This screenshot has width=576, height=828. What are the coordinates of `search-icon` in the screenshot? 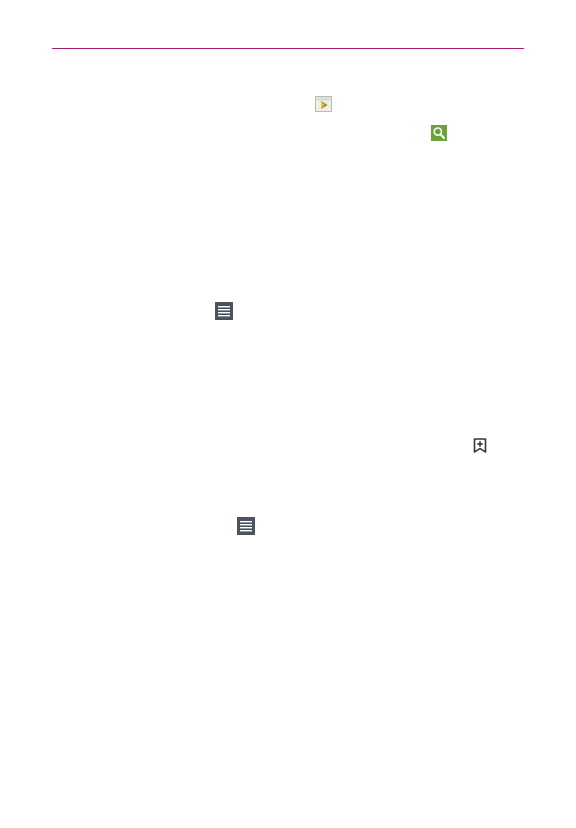 It's located at (439, 133).